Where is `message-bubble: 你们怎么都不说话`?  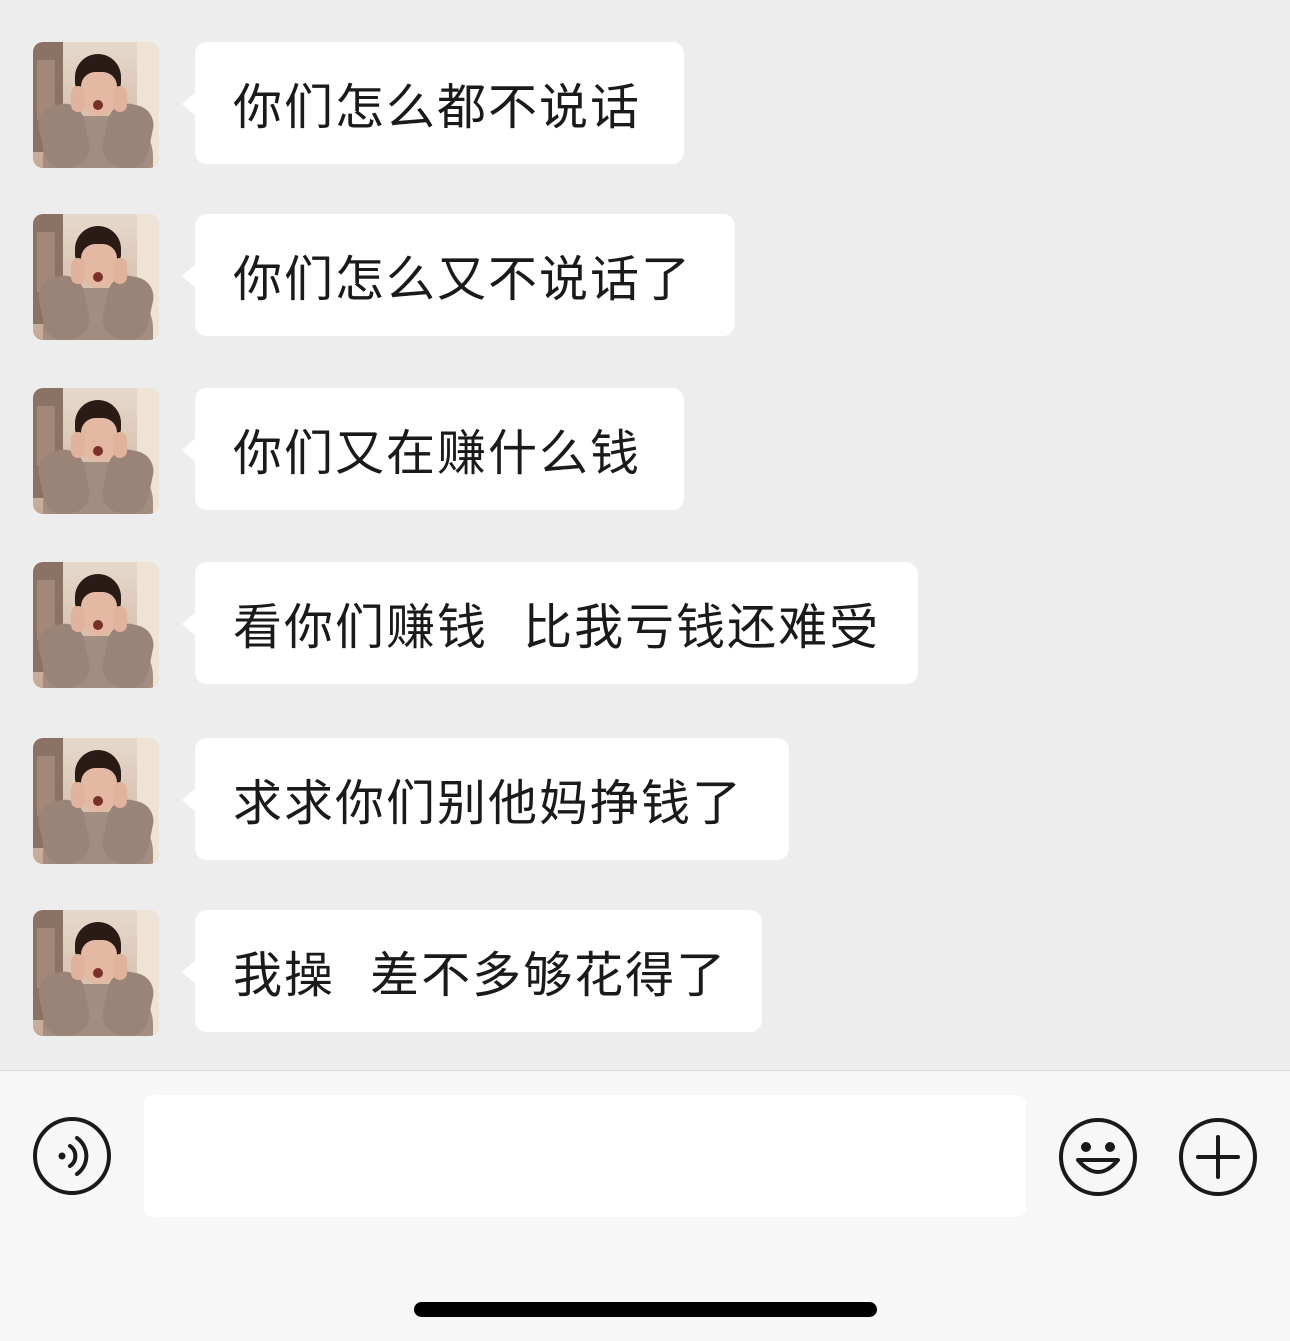 message-bubble: 你们怎么都不说话 is located at coordinates (433, 103).